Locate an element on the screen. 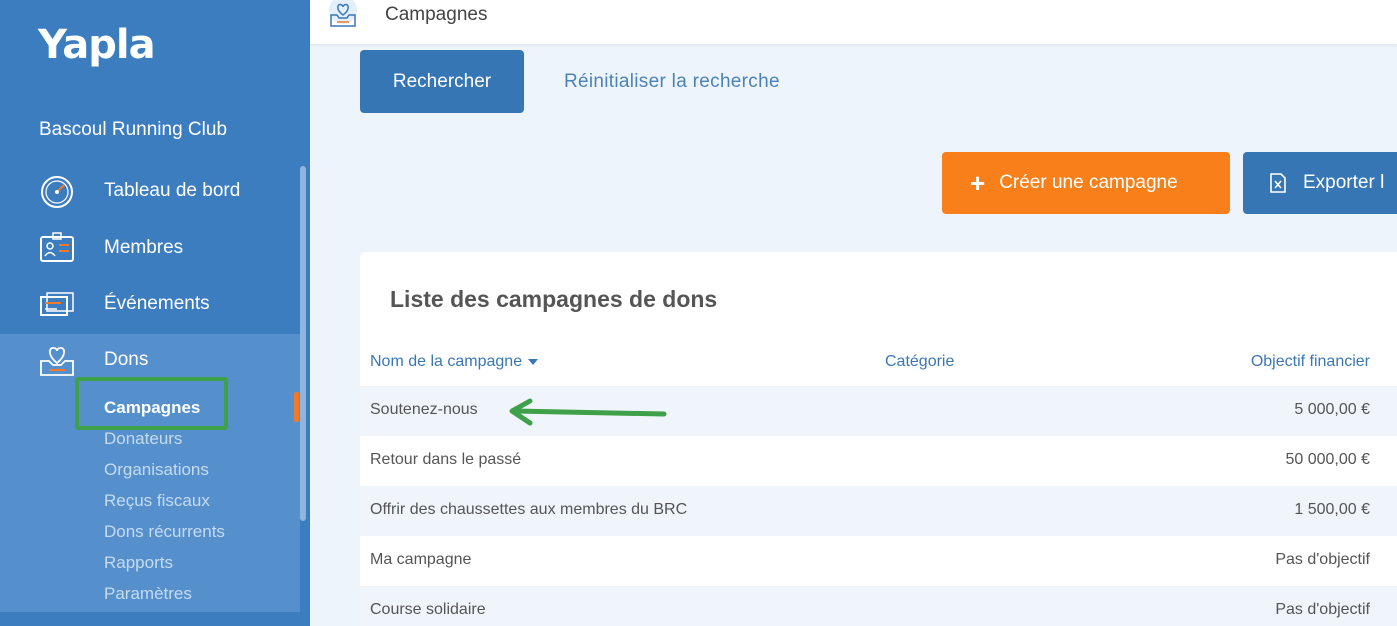  sidebar-item-label: Événements is located at coordinates (157, 303).